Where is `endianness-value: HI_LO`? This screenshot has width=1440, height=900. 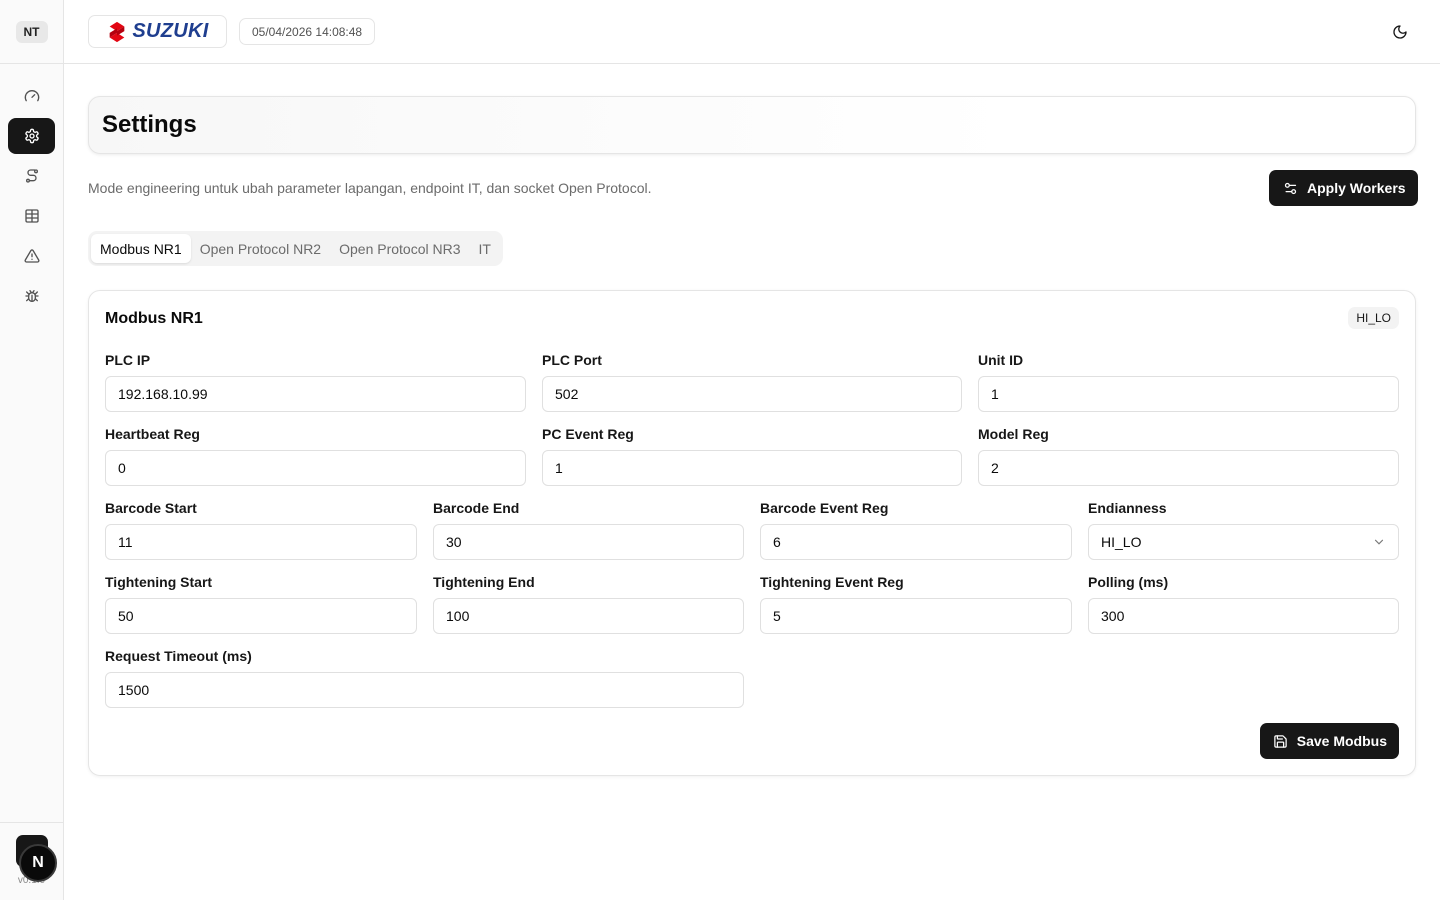
endianness-value: HI_LO is located at coordinates (1121, 542).